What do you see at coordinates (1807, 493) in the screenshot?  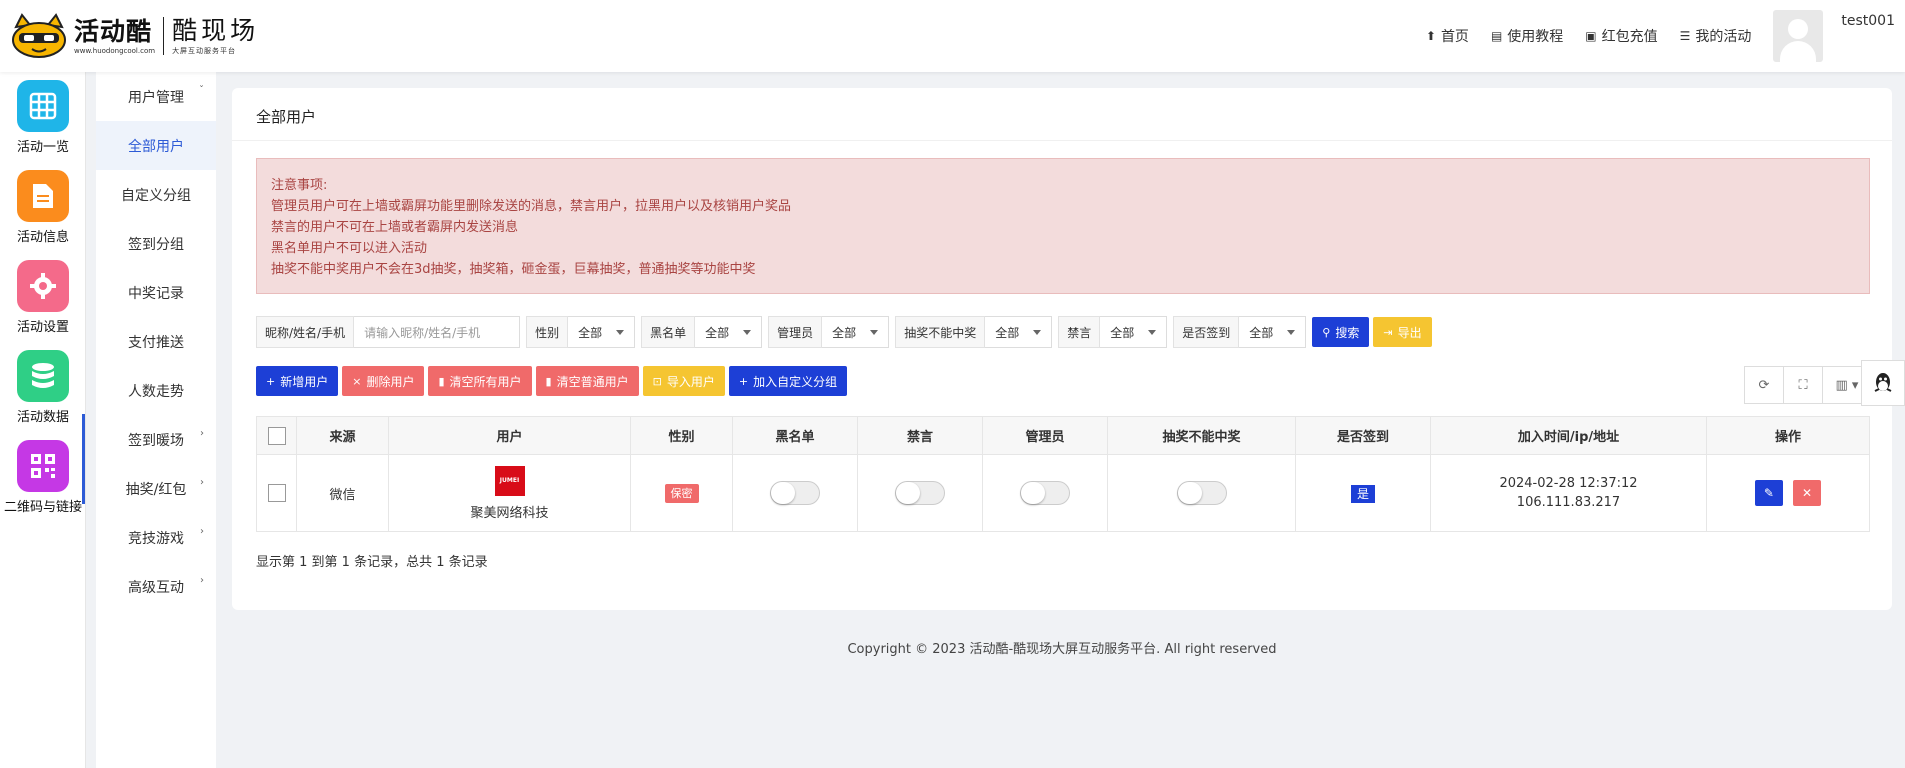 I see `delete-icon: ✕` at bounding box center [1807, 493].